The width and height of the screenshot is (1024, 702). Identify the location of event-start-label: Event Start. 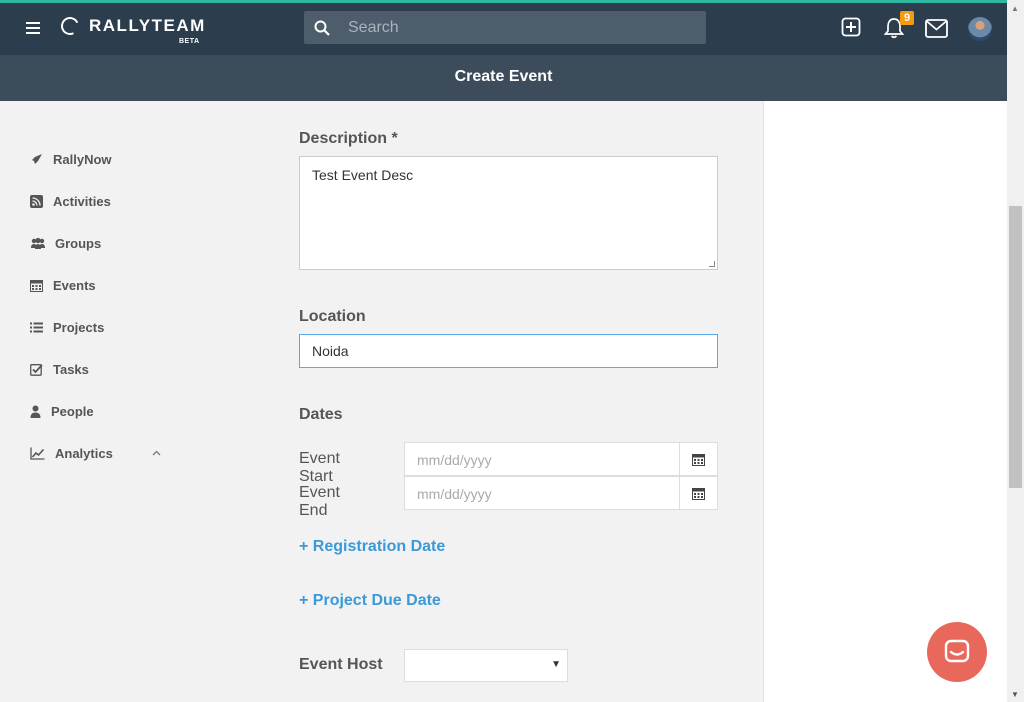
(319, 467).